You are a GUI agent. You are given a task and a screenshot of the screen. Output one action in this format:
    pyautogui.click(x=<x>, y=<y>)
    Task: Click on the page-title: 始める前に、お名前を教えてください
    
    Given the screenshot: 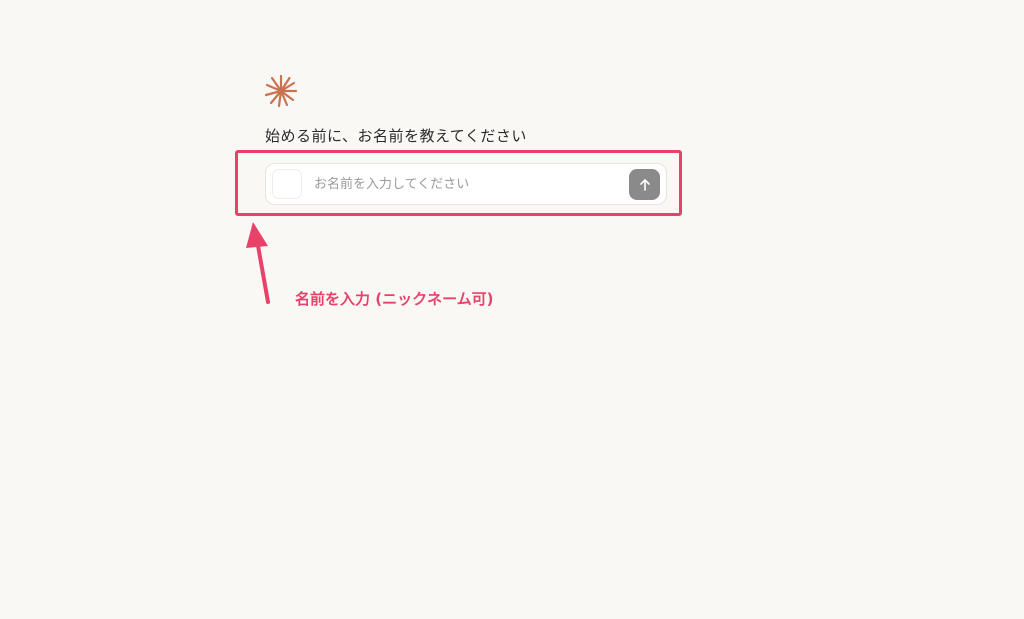 What is the action you would take?
    pyautogui.click(x=396, y=136)
    